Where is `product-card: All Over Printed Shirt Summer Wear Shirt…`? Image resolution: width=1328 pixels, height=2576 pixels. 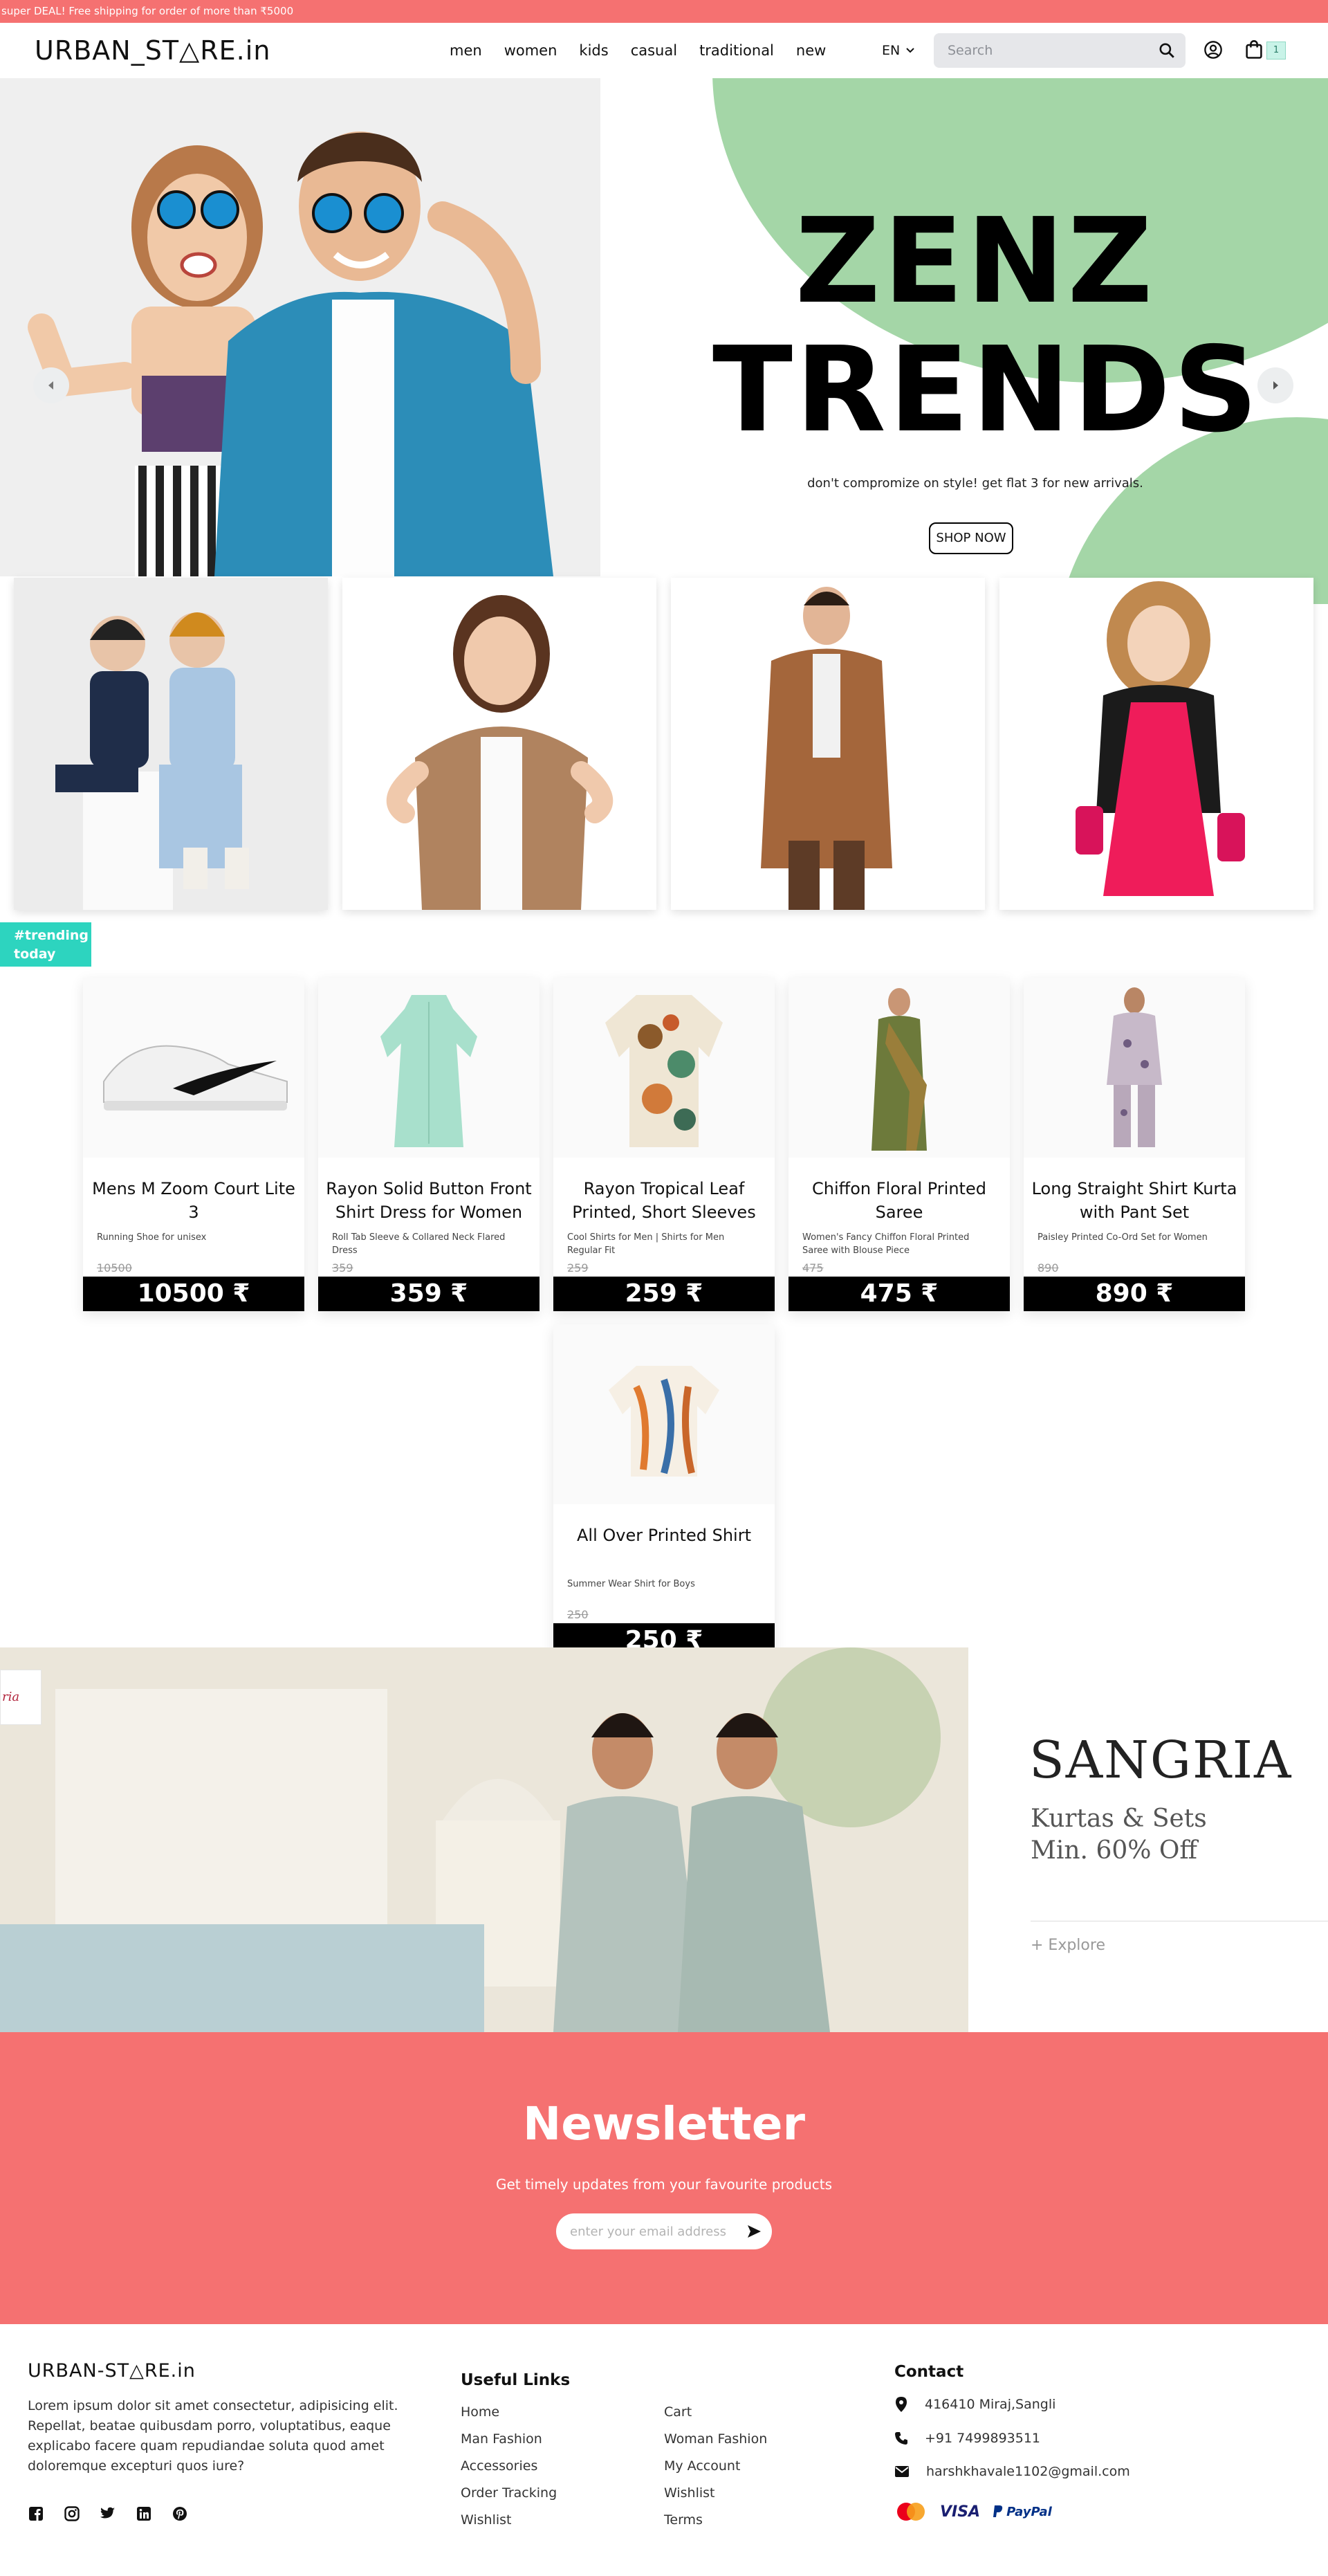 product-card: All Over Printed Shirt Summer Wear Shirt… is located at coordinates (664, 1491).